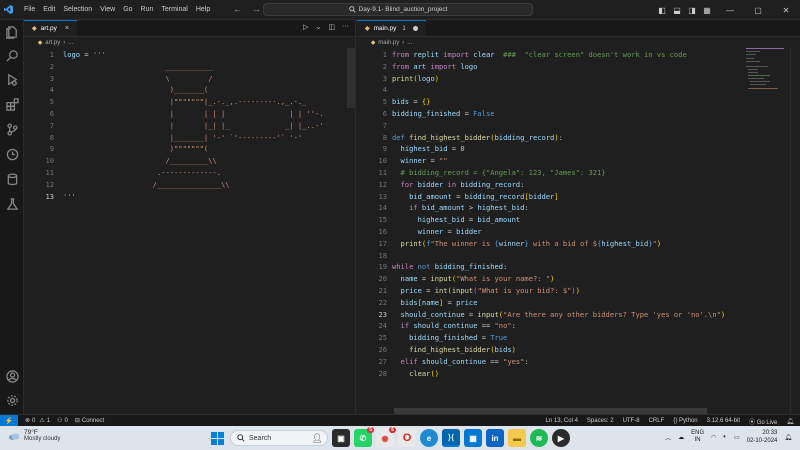 Image resolution: width=800 pixels, height=450 pixels. Describe the element at coordinates (707, 10) in the screenshot. I see `customize-layout-icon: ▦` at that location.